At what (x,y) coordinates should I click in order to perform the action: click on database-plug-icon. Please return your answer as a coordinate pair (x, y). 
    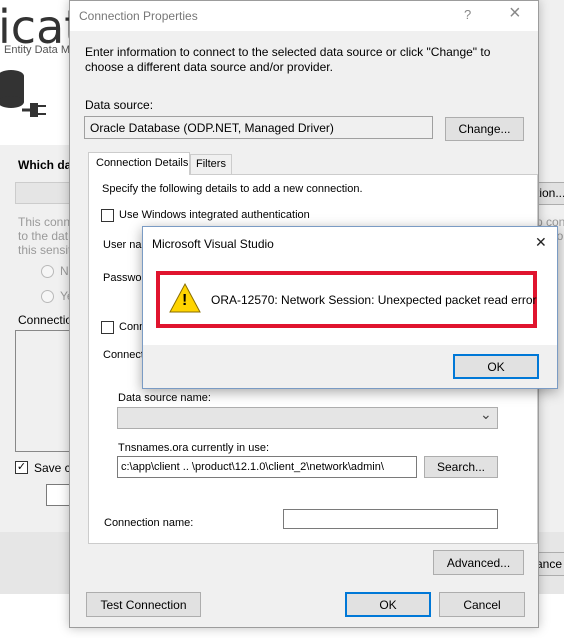
    Looking at the image, I should click on (25, 98).